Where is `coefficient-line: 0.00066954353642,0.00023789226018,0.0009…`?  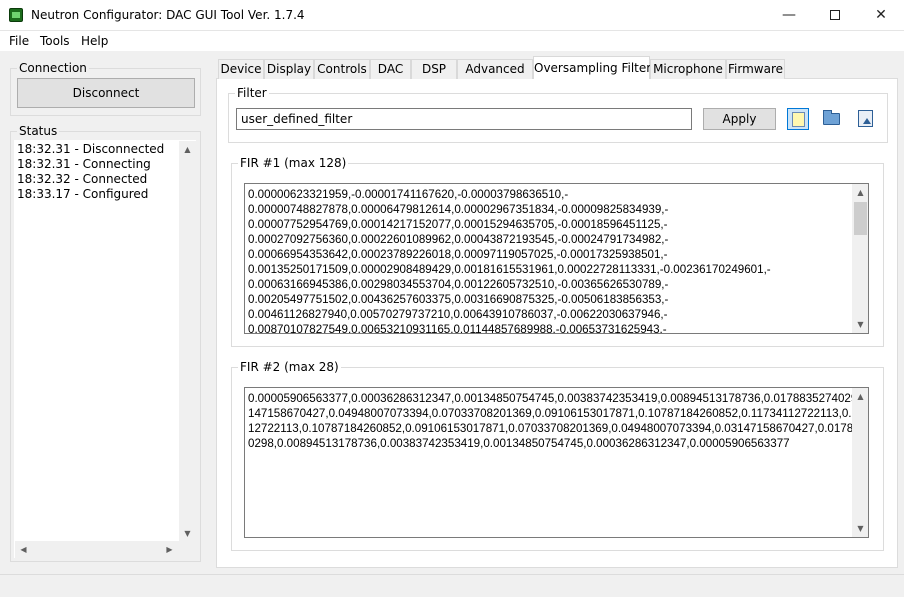 coefficient-line: 0.00066954353642,0.00023789226018,0.0009… is located at coordinates (458, 254).